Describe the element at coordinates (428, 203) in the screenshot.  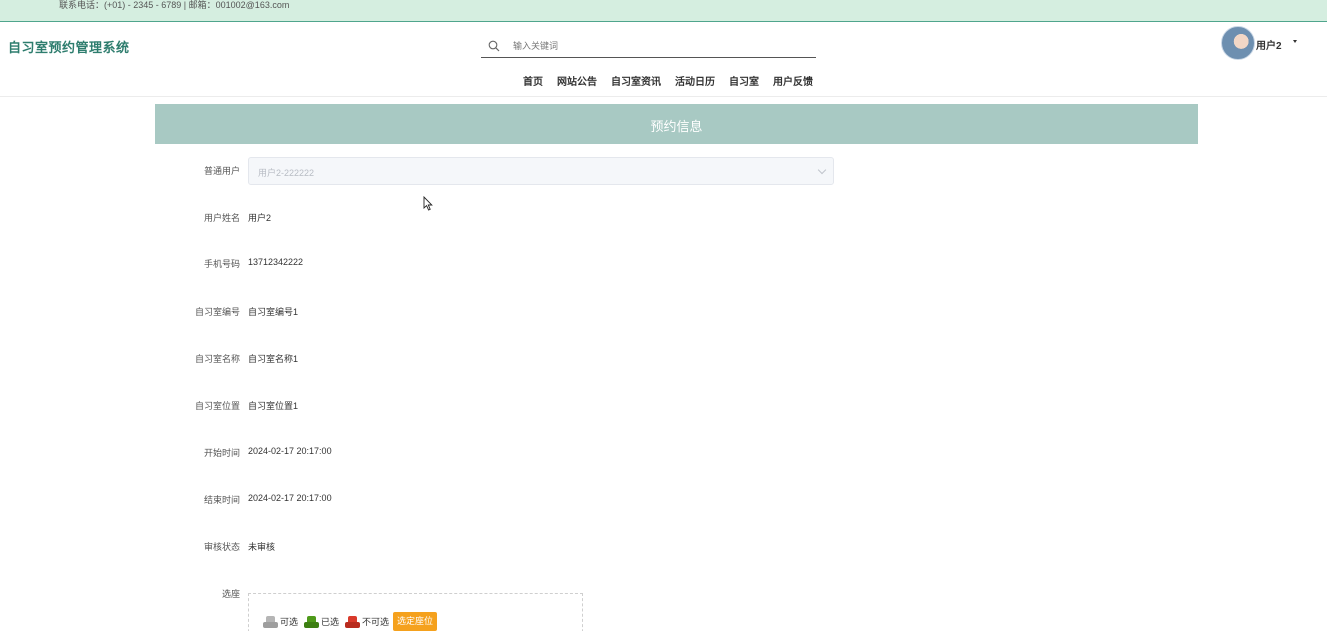
I see `mouse-cursor-icon` at that location.